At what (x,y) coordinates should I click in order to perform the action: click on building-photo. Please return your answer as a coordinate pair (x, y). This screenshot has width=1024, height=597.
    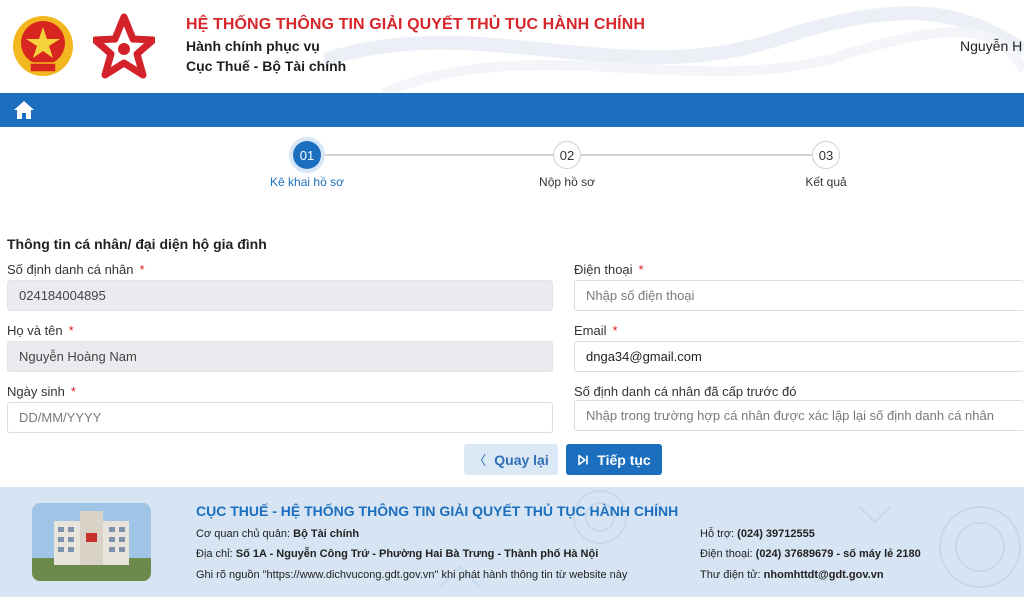
    Looking at the image, I should click on (91, 542).